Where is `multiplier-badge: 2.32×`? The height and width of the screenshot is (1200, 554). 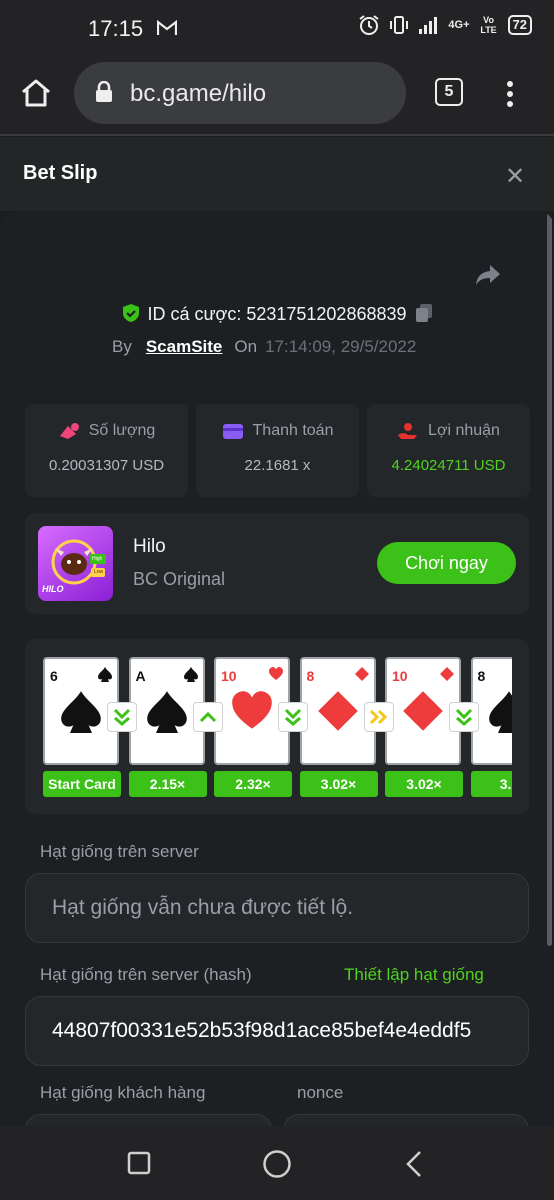 multiplier-badge: 2.32× is located at coordinates (253, 784).